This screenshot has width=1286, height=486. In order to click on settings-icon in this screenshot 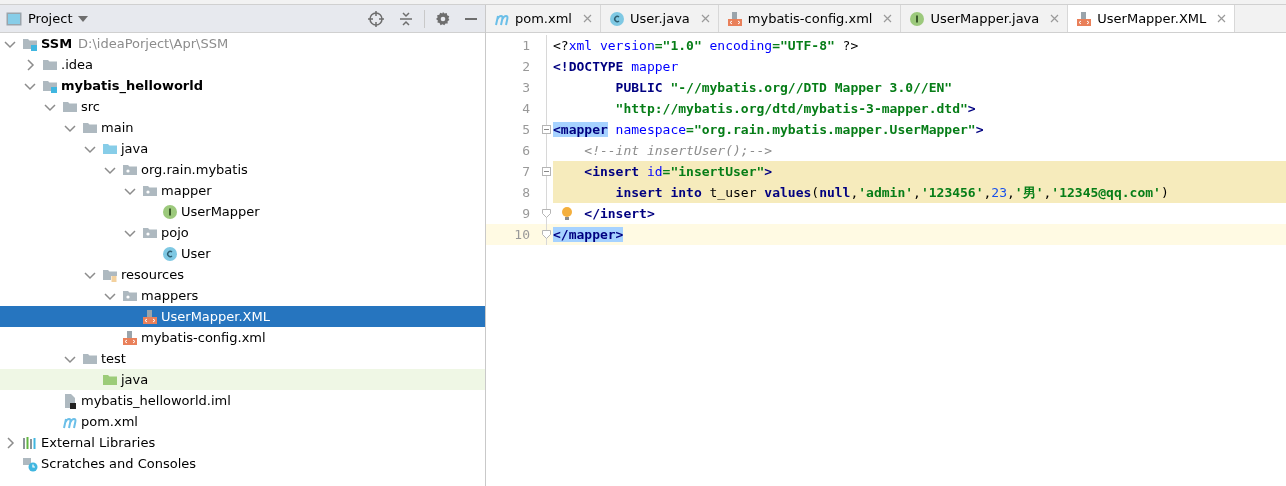, I will do `click(443, 18)`.